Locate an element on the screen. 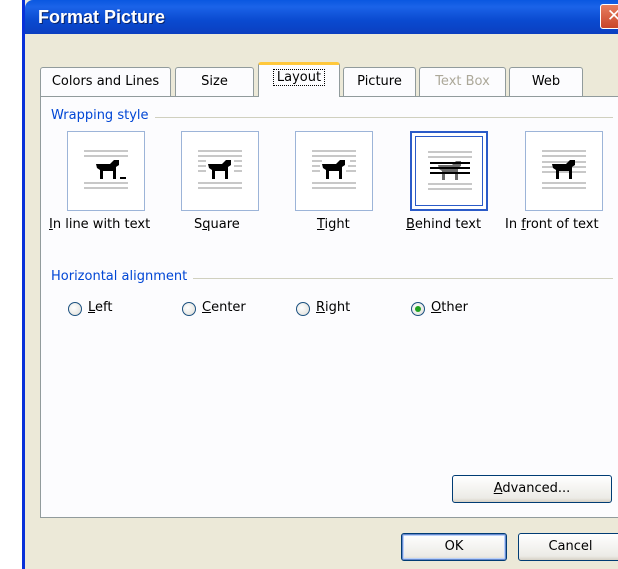  wrap-option-in-front-label: In front of text is located at coordinates (552, 224).